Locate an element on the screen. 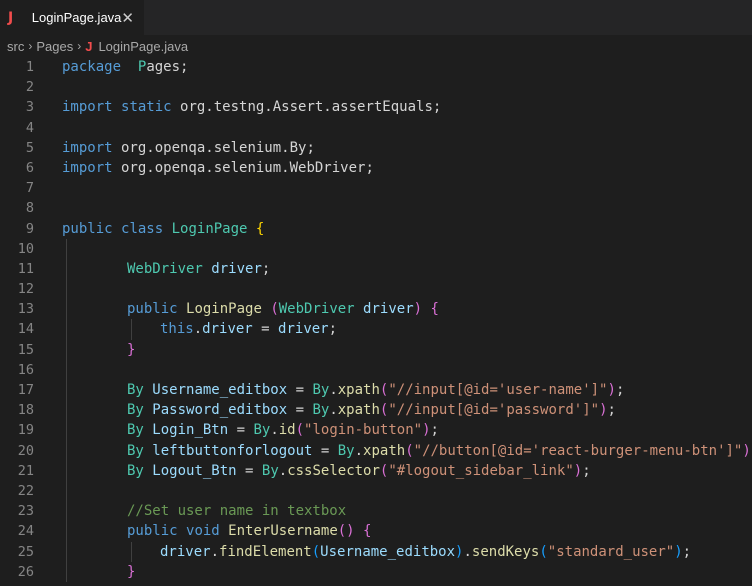 Image resolution: width=752 pixels, height=586 pixels. code-line: 26} is located at coordinates (376, 571).